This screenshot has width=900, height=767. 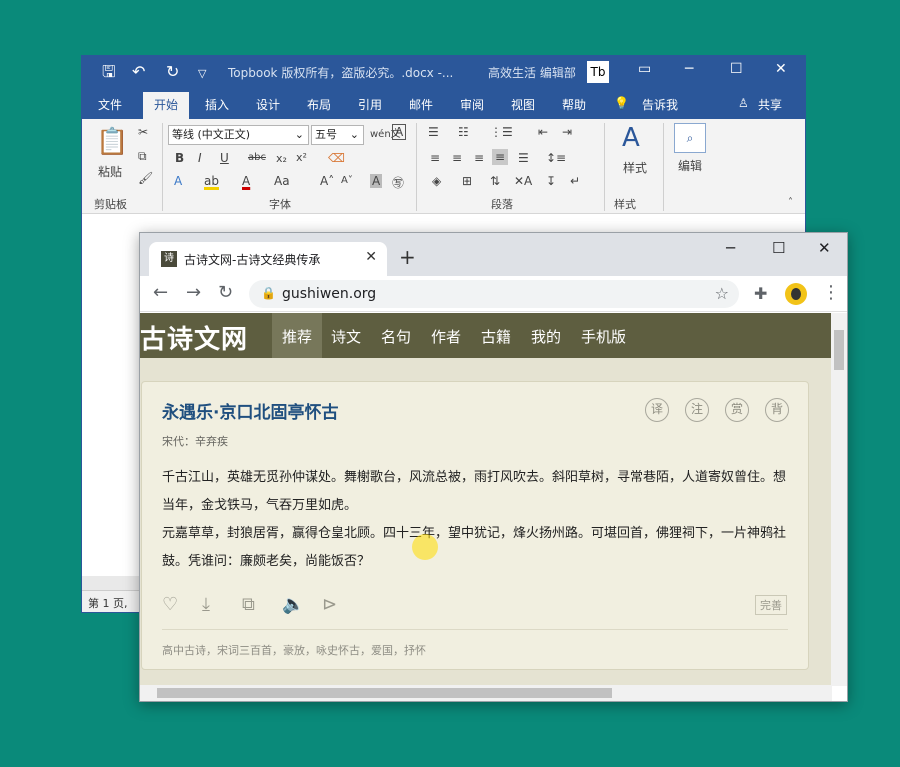 What do you see at coordinates (598, 72) in the screenshot?
I see `user-avatar: Tb` at bounding box center [598, 72].